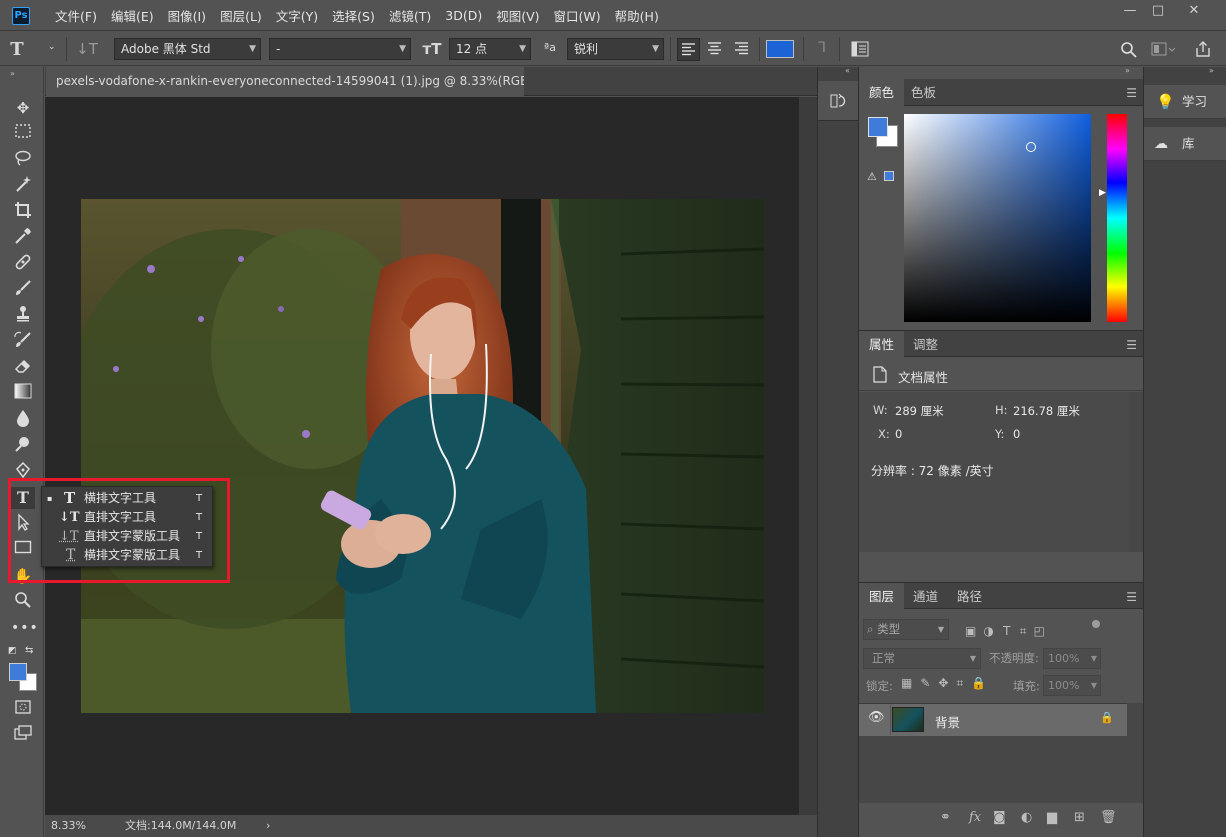 The image size is (1226, 837). I want to click on tab-paths: 路径, so click(969, 596).